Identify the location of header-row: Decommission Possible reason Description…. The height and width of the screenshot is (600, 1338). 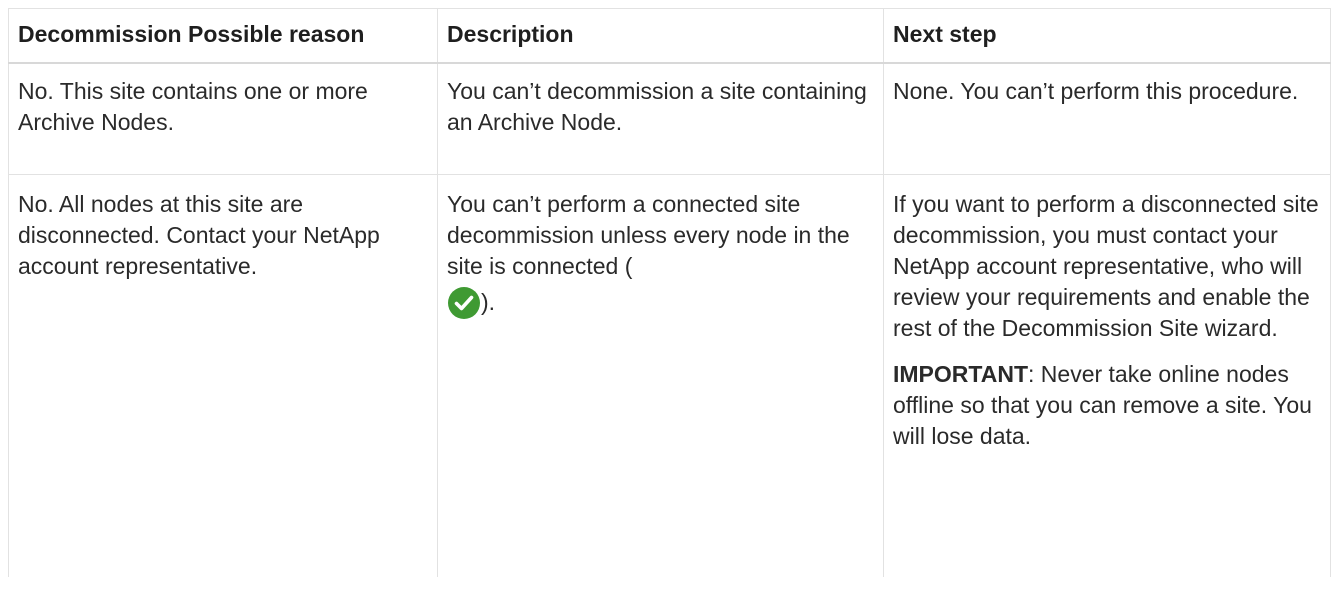
(669, 36).